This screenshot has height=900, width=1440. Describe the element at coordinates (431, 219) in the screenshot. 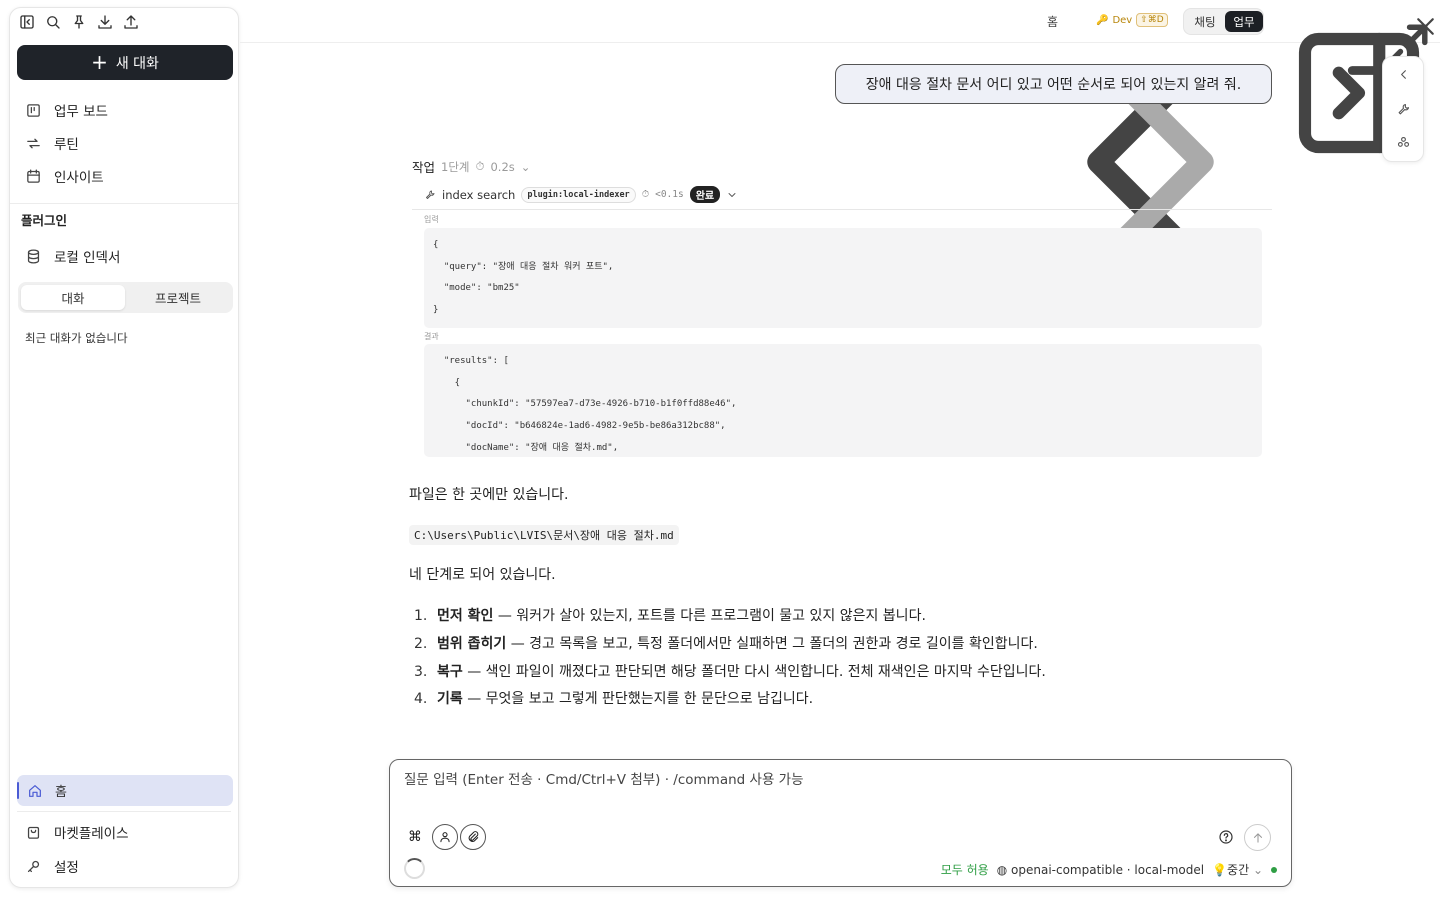

I see `input-label: 입력` at that location.